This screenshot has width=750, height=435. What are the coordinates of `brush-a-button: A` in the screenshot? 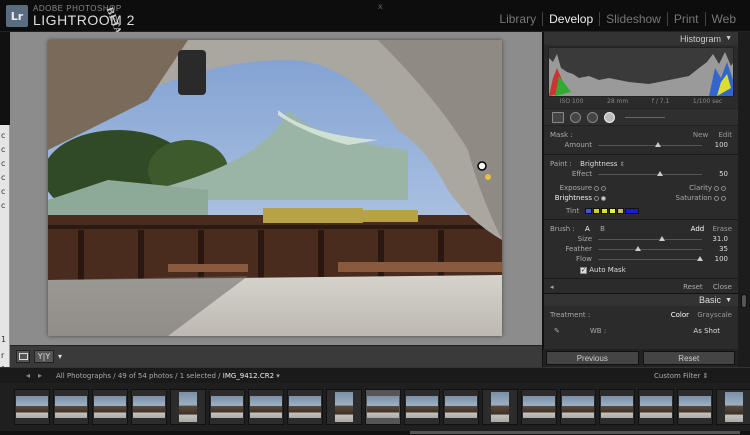 It's located at (587, 229).